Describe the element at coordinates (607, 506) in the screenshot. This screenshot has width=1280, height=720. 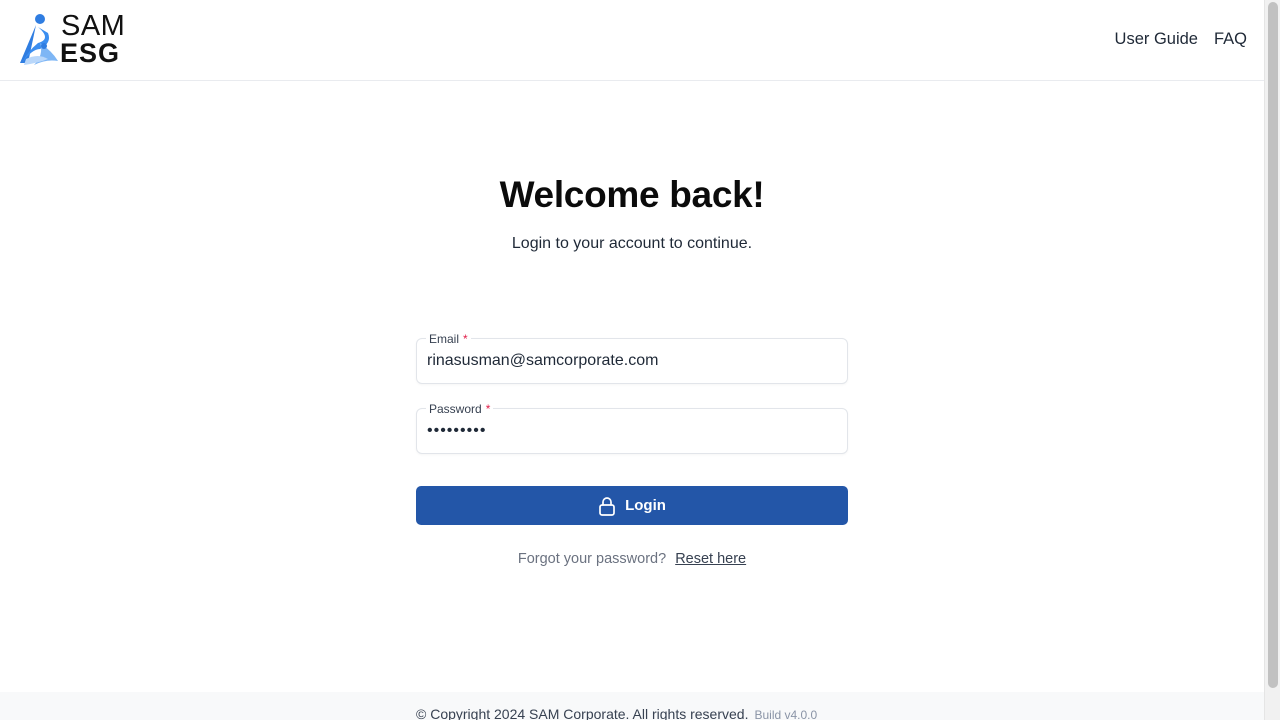
I see `lock-icon` at that location.